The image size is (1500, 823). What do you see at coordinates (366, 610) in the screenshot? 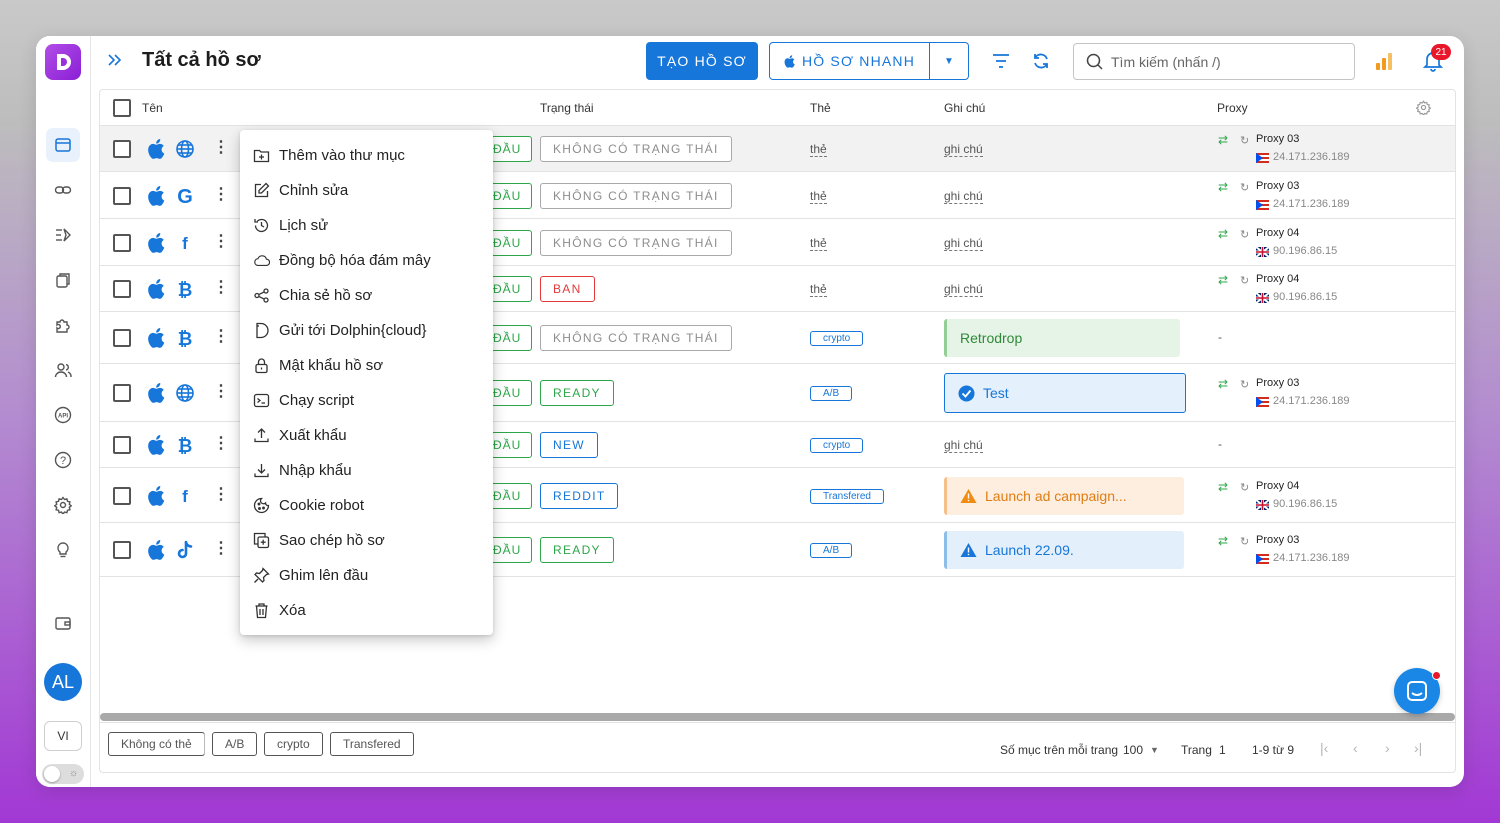
I see `menu-item: Xóa` at bounding box center [366, 610].